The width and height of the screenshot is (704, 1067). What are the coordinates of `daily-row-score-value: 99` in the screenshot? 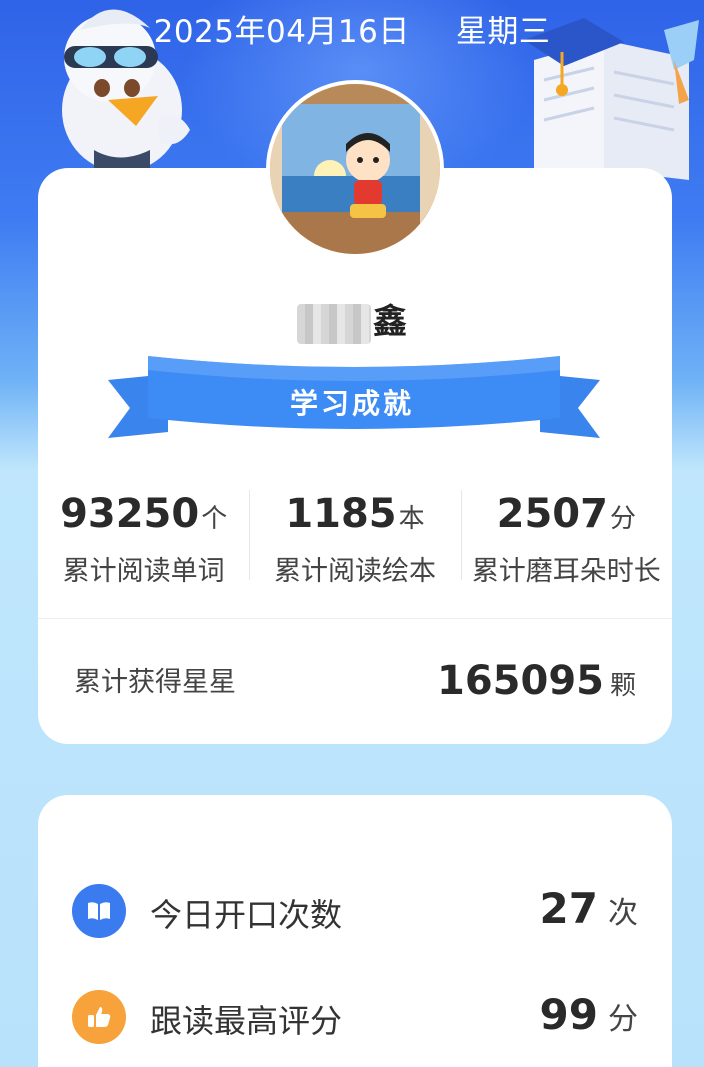 It's located at (568, 1014).